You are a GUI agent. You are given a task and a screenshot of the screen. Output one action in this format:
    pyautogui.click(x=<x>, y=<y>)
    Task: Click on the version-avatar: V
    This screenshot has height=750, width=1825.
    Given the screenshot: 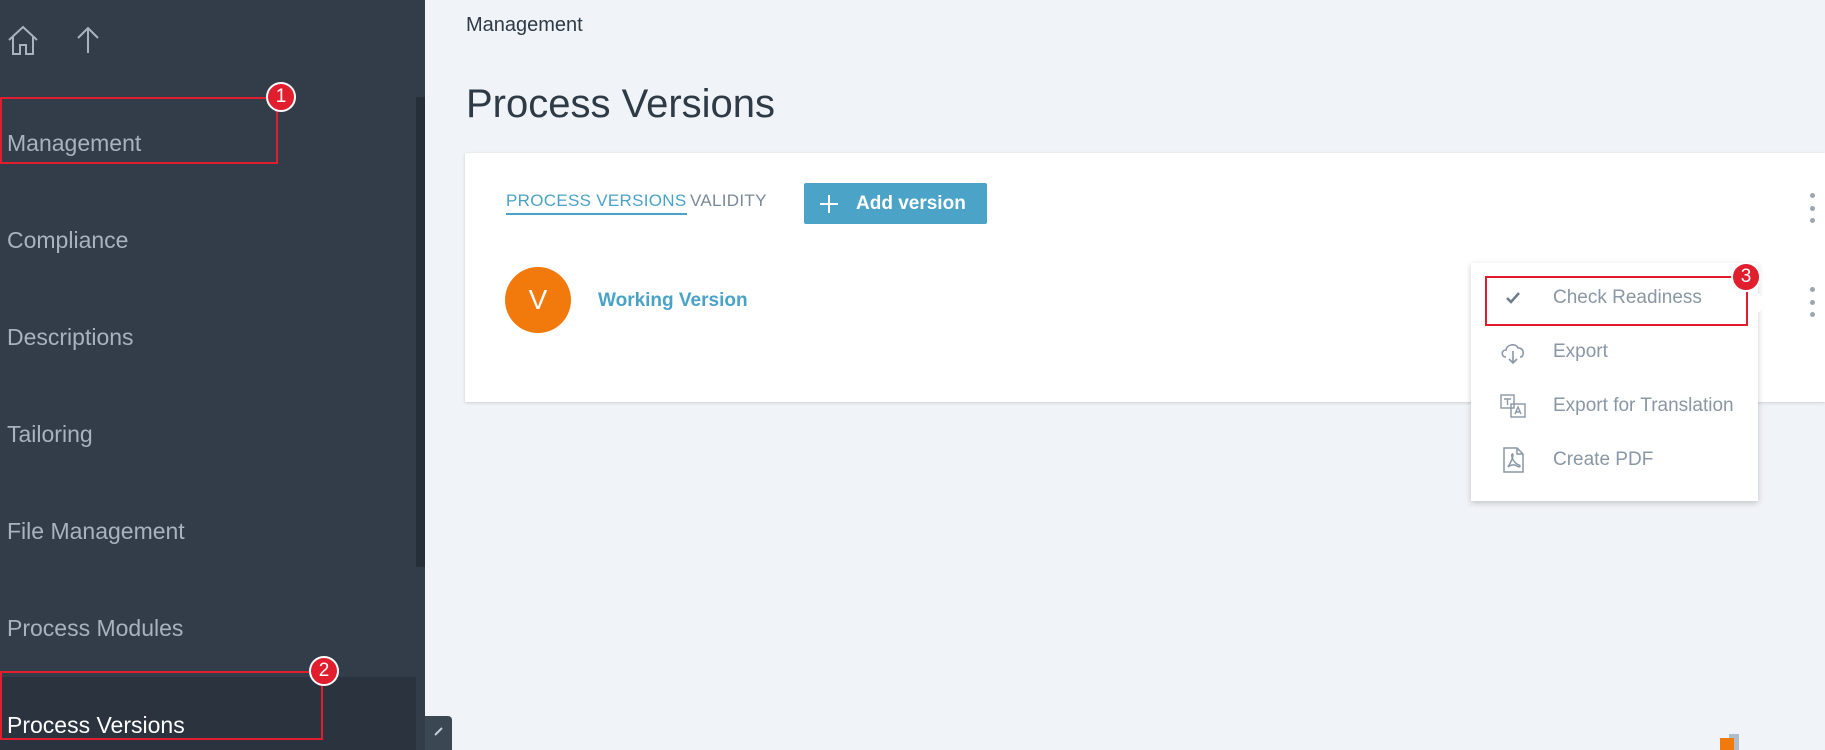 What is the action you would take?
    pyautogui.click(x=538, y=300)
    